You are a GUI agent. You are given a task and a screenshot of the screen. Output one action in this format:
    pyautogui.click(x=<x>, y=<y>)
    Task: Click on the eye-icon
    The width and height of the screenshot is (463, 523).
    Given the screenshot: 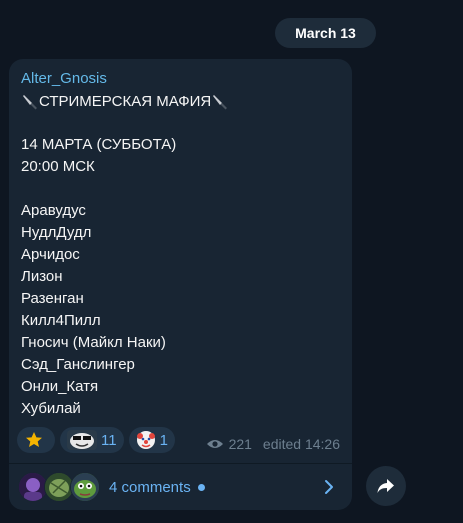 What is the action you would take?
    pyautogui.click(x=214, y=444)
    